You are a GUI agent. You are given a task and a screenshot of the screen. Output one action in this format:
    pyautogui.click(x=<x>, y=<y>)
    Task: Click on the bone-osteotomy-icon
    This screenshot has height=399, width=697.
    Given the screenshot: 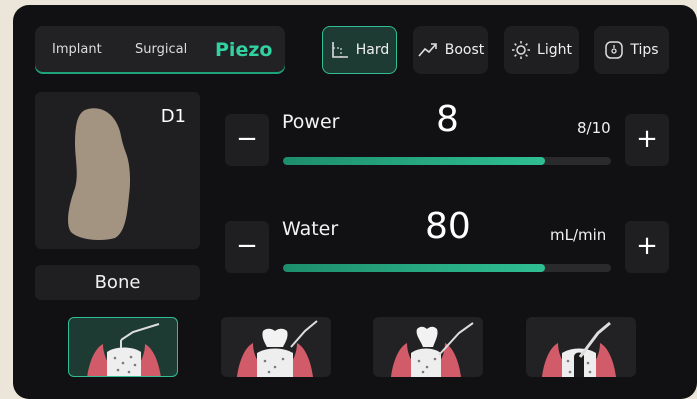 What is the action you would take?
    pyautogui.click(x=124, y=349)
    